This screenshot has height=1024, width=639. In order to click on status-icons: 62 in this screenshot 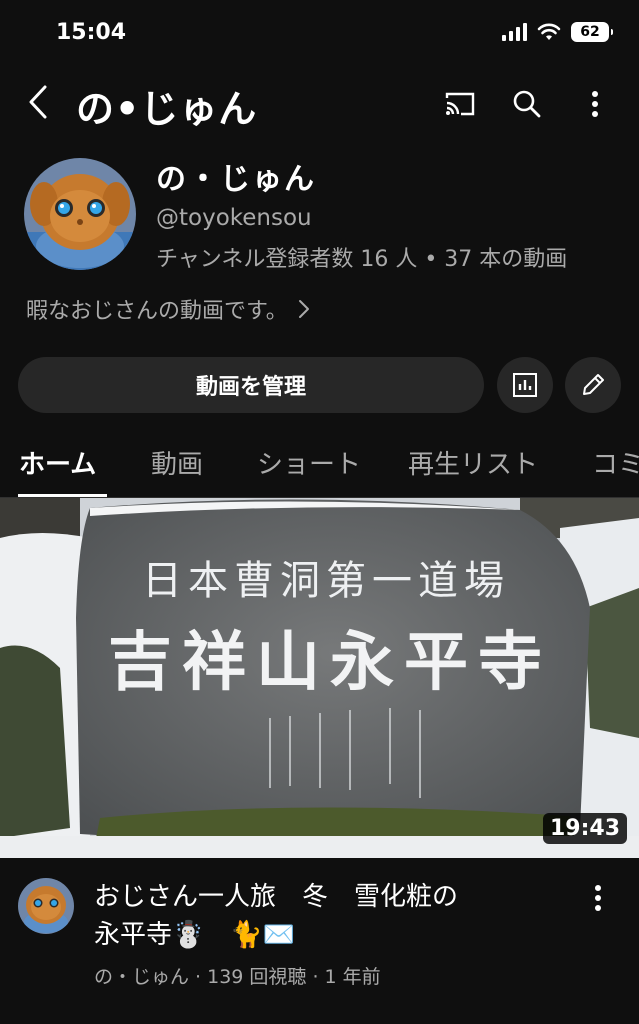, I will do `click(557, 32)`.